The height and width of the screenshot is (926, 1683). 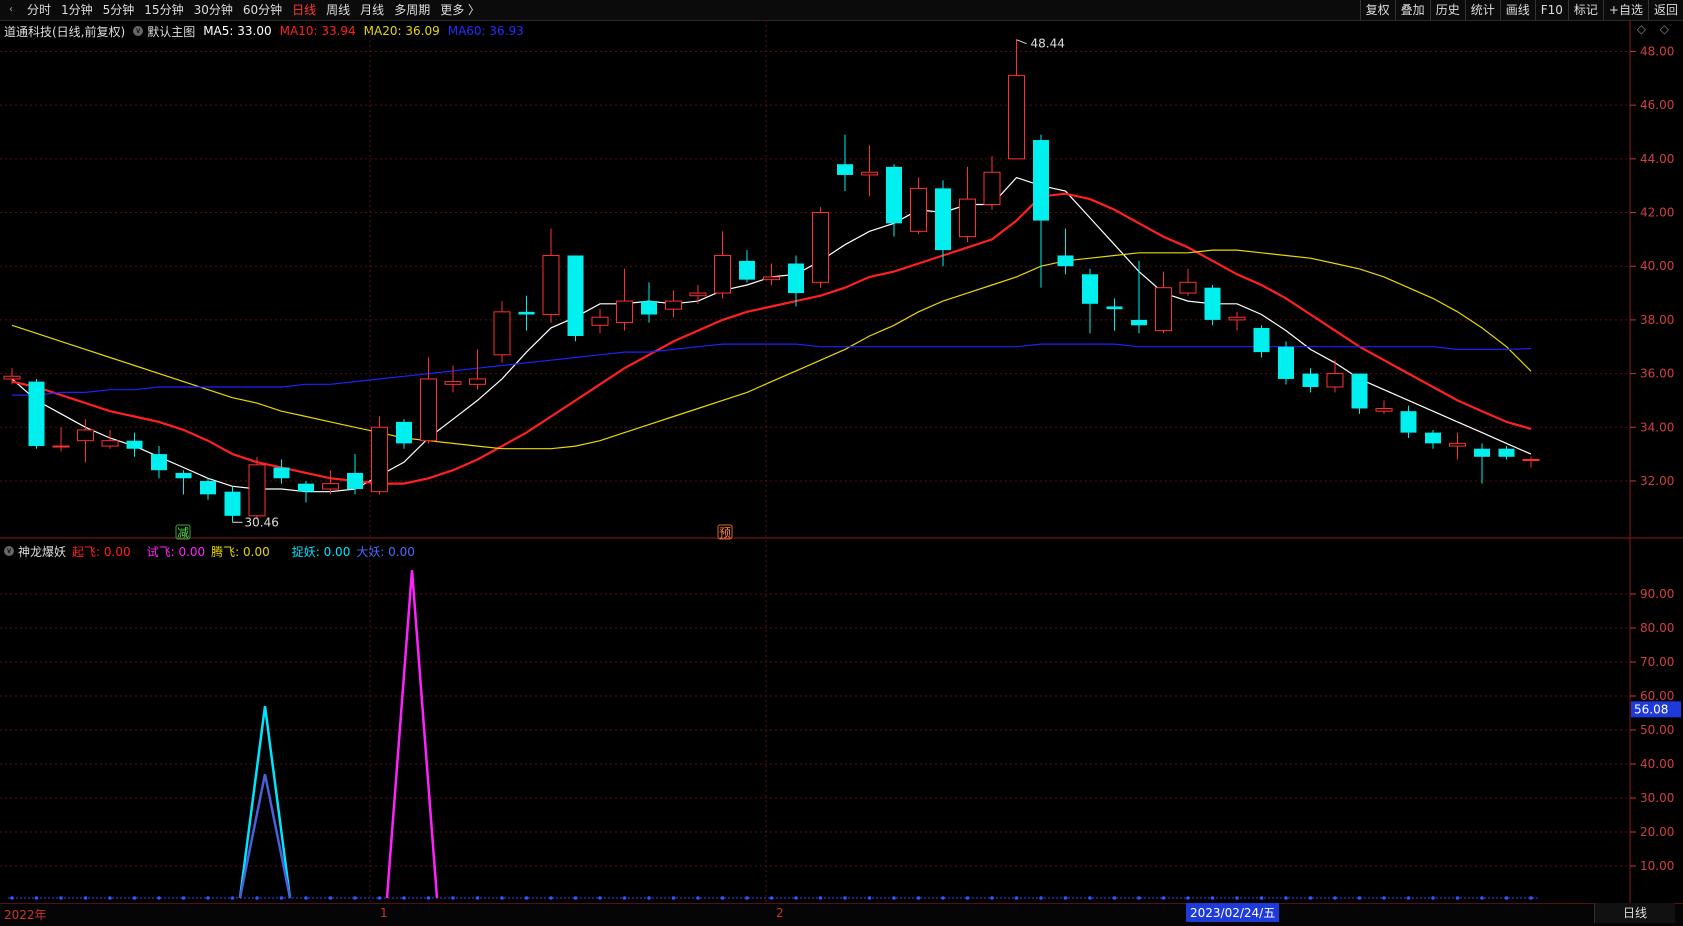 I want to click on price-tick-label: 38.00, so click(x=1657, y=320).